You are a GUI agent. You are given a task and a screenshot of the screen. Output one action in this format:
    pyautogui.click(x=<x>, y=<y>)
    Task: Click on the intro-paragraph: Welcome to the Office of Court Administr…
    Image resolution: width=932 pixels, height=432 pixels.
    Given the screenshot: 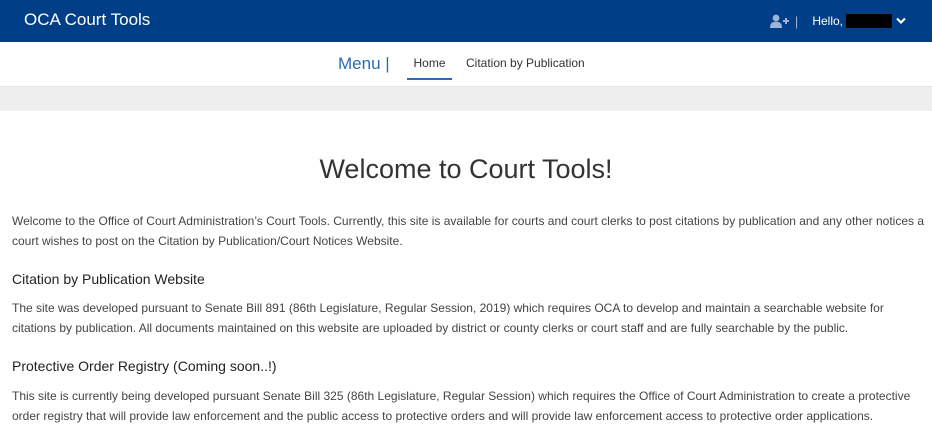 What is the action you would take?
    pyautogui.click(x=468, y=231)
    